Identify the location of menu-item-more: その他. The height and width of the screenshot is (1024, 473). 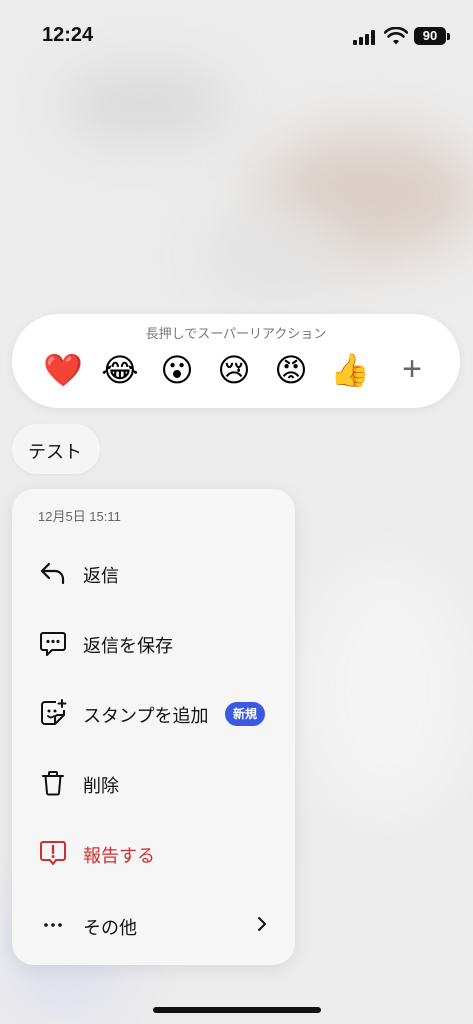
(153, 925).